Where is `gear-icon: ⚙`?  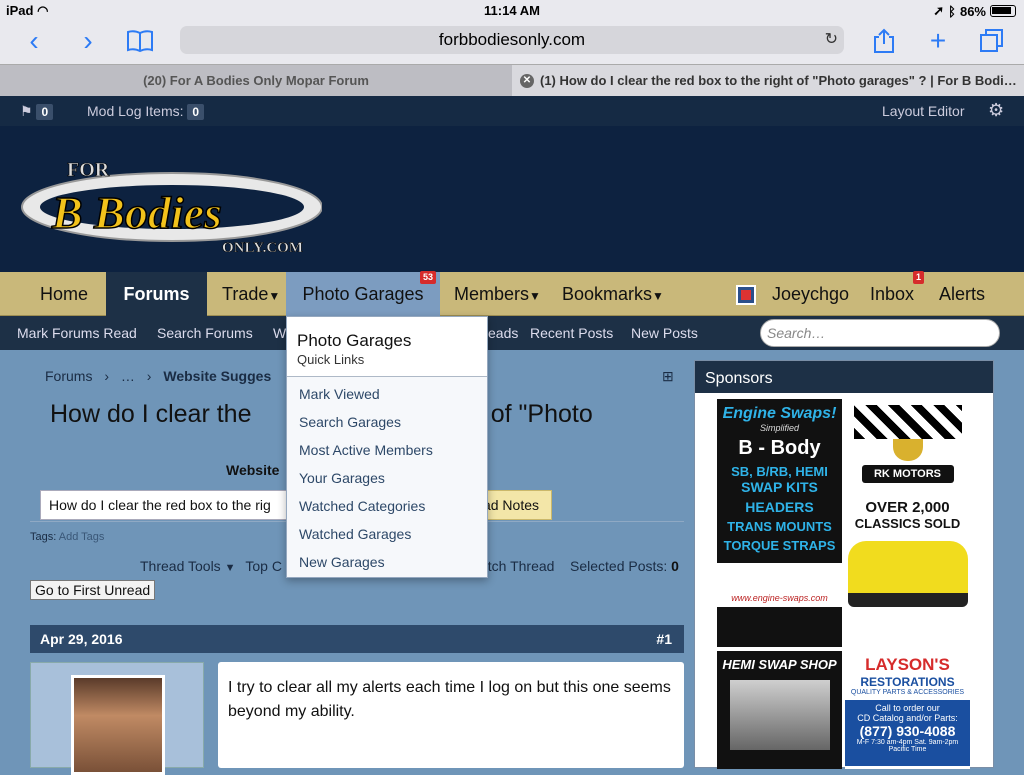 gear-icon: ⚙ is located at coordinates (996, 110).